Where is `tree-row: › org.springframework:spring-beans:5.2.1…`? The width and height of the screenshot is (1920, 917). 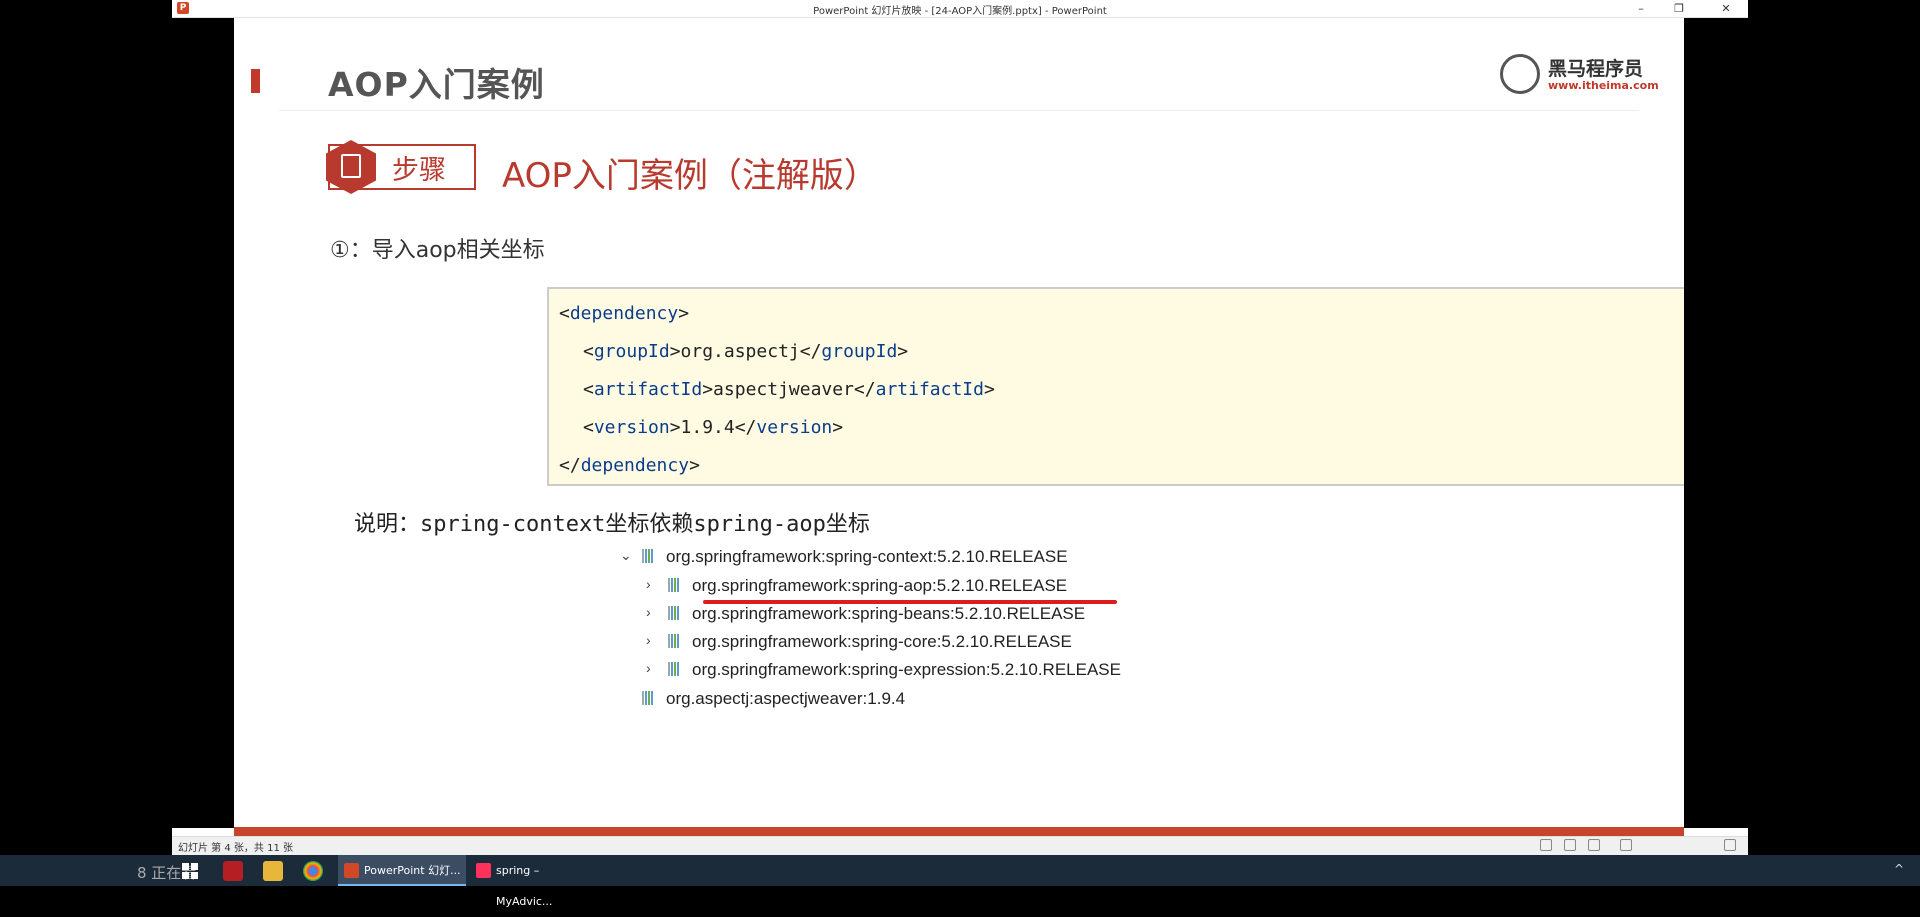
tree-row: › org.springframework:spring-beans:5.2.1… is located at coordinates (865, 614).